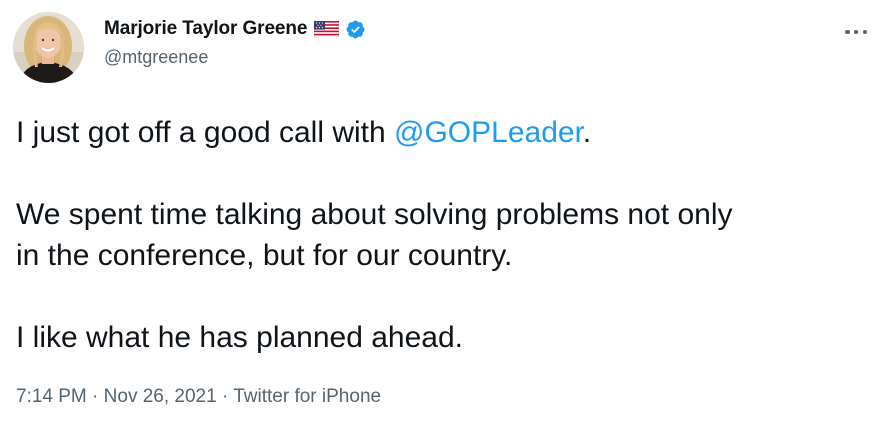 The width and height of the screenshot is (889, 423). I want to click on tweet-line-1-suffix: ., so click(587, 132).